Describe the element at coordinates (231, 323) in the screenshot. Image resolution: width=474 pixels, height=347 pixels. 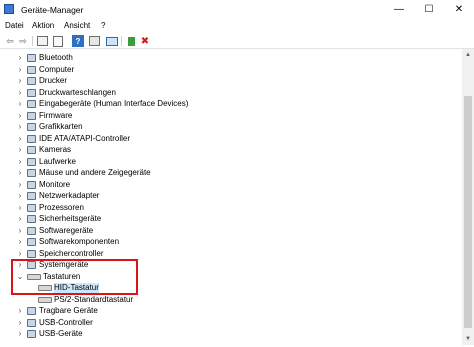
I see `tree-category: › USB-Controller` at that location.